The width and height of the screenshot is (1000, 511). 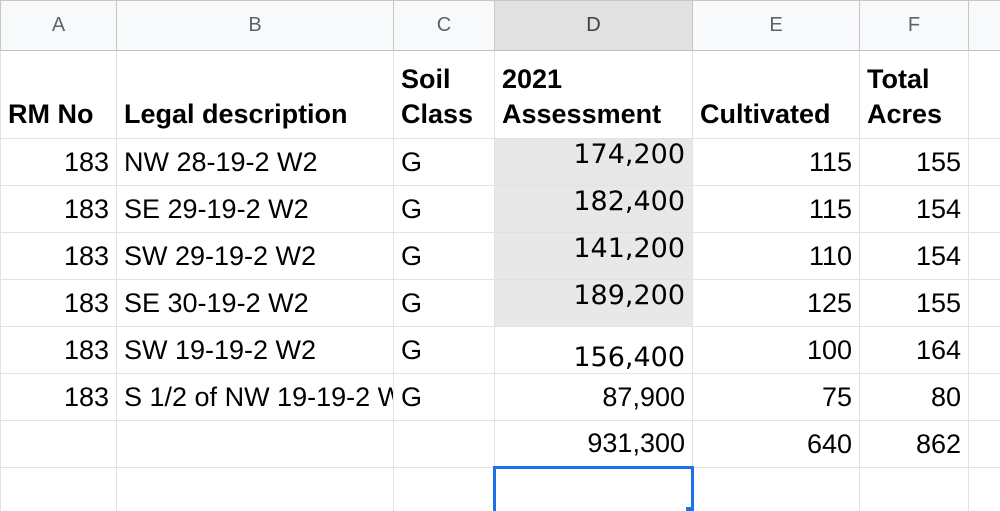 I want to click on table-row: 183 SW 19-19-2 W2 G 156,400 100 164, so click(x=500, y=350).